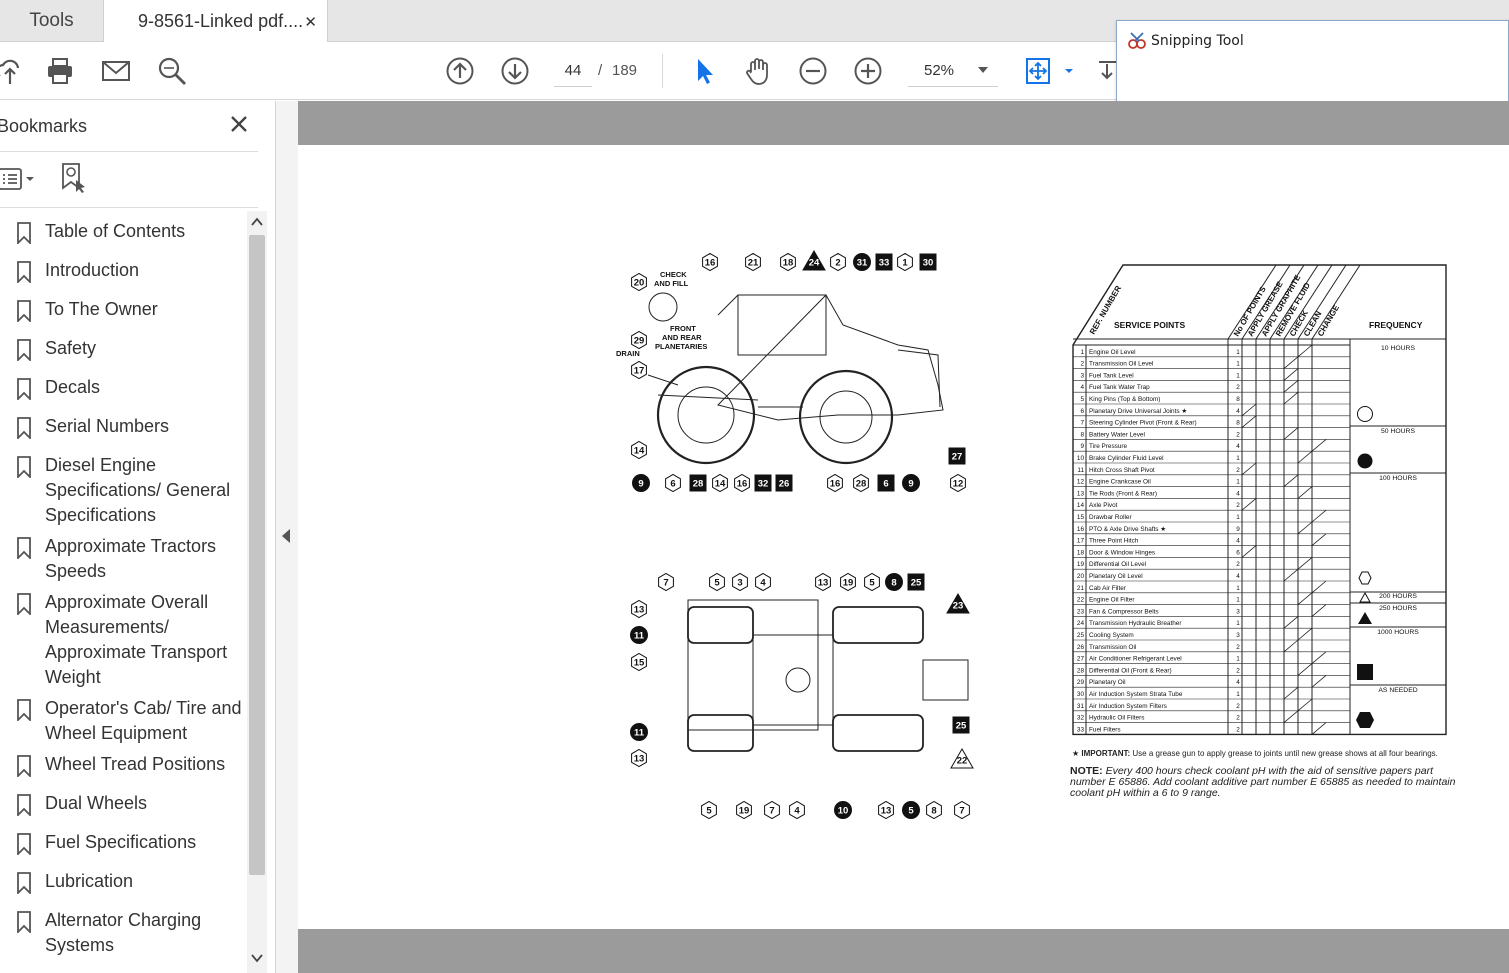 The image size is (1509, 973). What do you see at coordinates (257, 222) in the screenshot?
I see `scroll-up-icon` at bounding box center [257, 222].